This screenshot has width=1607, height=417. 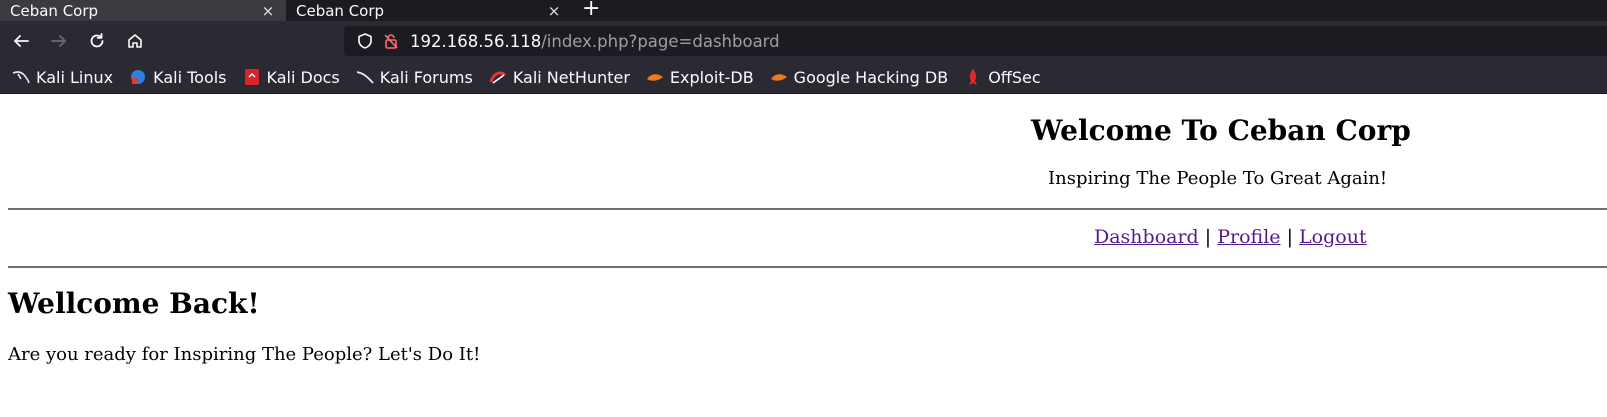 I want to click on bookmark-label: Kali Forums, so click(x=426, y=77).